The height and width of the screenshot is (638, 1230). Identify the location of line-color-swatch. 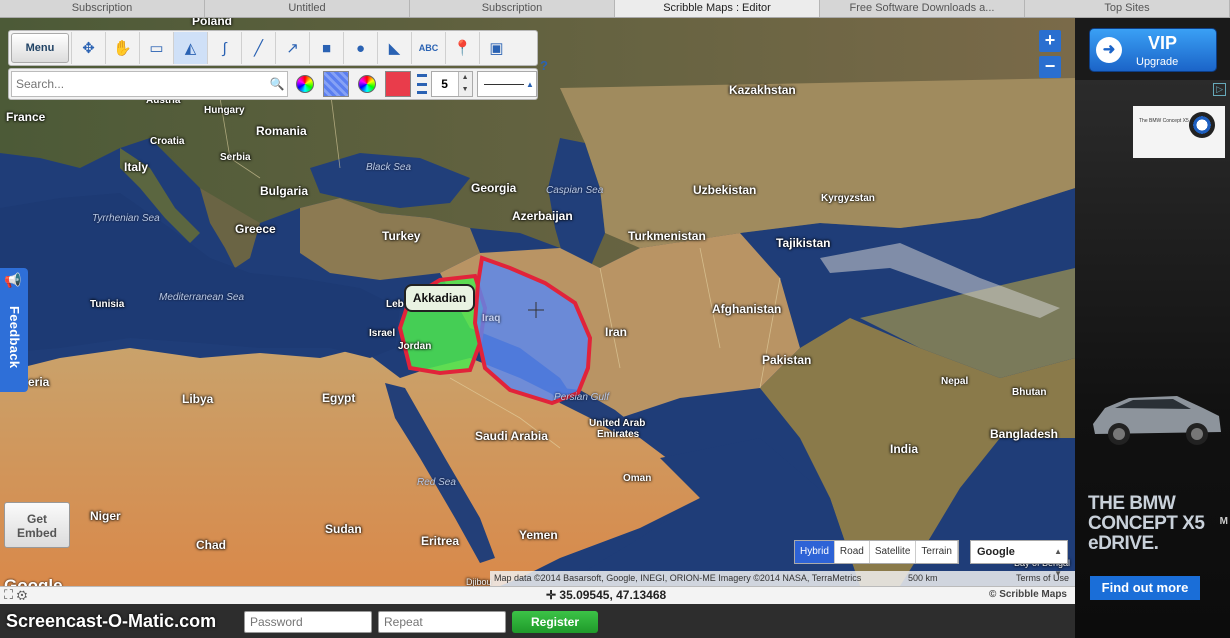
(398, 84).